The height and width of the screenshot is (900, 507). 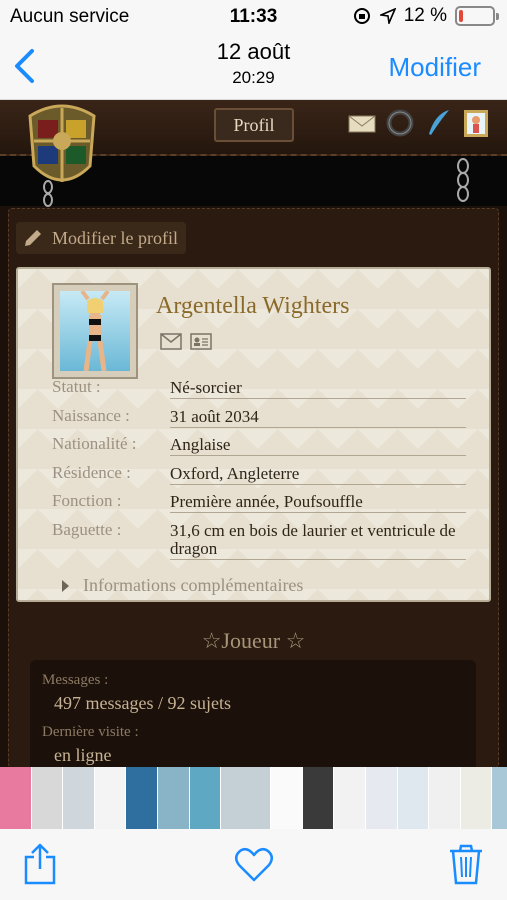 What do you see at coordinates (94, 443) in the screenshot?
I see `field-label: Nationalité :` at bounding box center [94, 443].